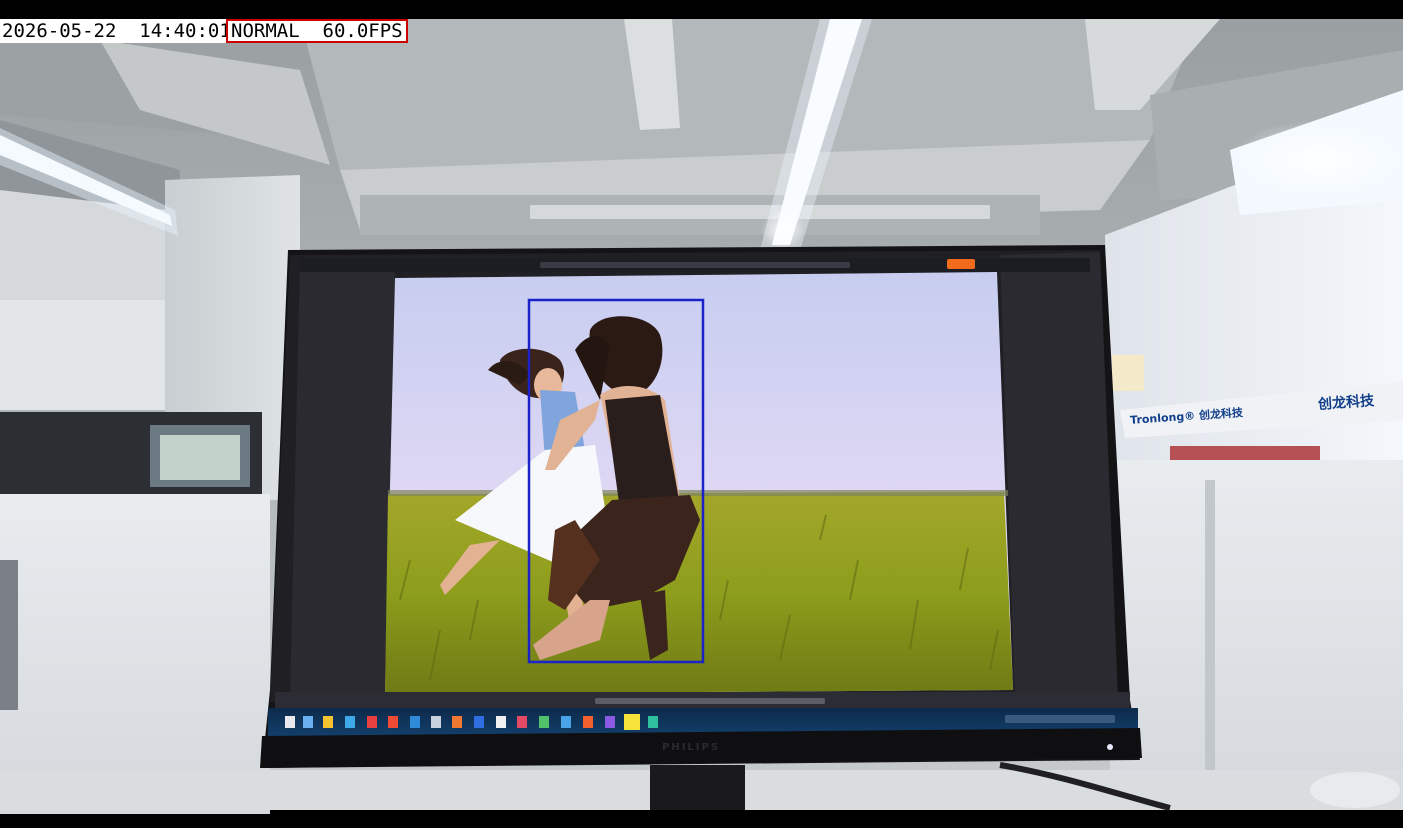 The height and width of the screenshot is (828, 1403). I want to click on monitor-brand: PHILIPS, so click(691, 747).